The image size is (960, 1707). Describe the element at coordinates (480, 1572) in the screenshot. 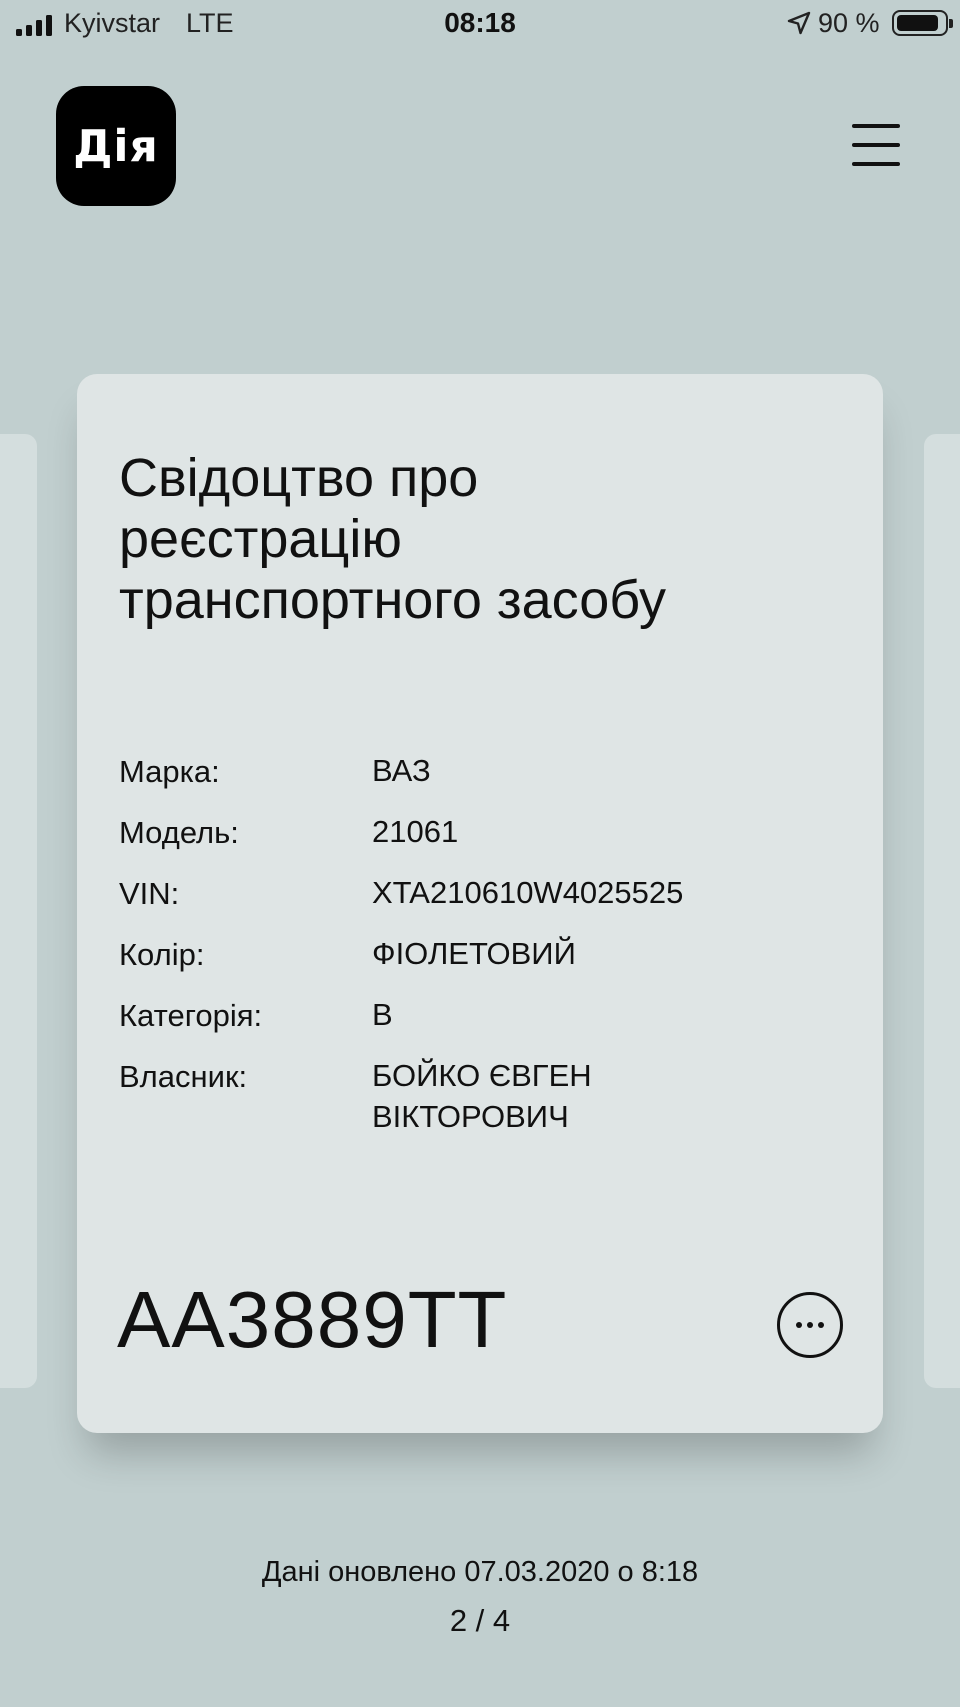

I see `data-updated-text: Дані оновлено 07.03.2020 о 8:18` at that location.